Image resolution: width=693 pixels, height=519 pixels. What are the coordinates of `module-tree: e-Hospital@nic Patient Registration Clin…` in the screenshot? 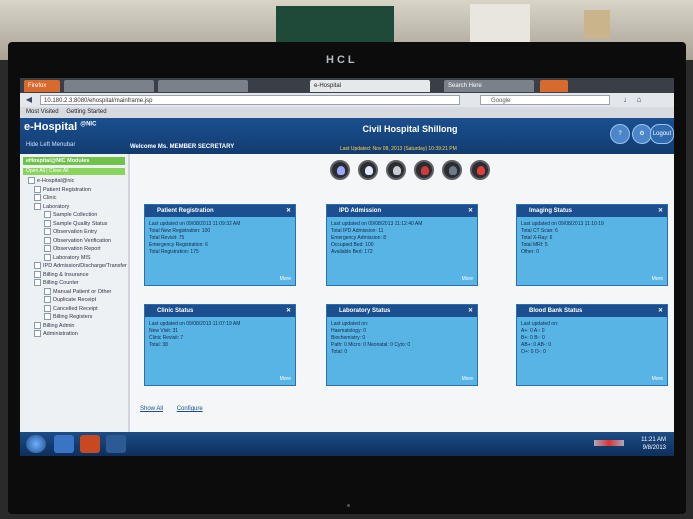 It's located at (74, 258).